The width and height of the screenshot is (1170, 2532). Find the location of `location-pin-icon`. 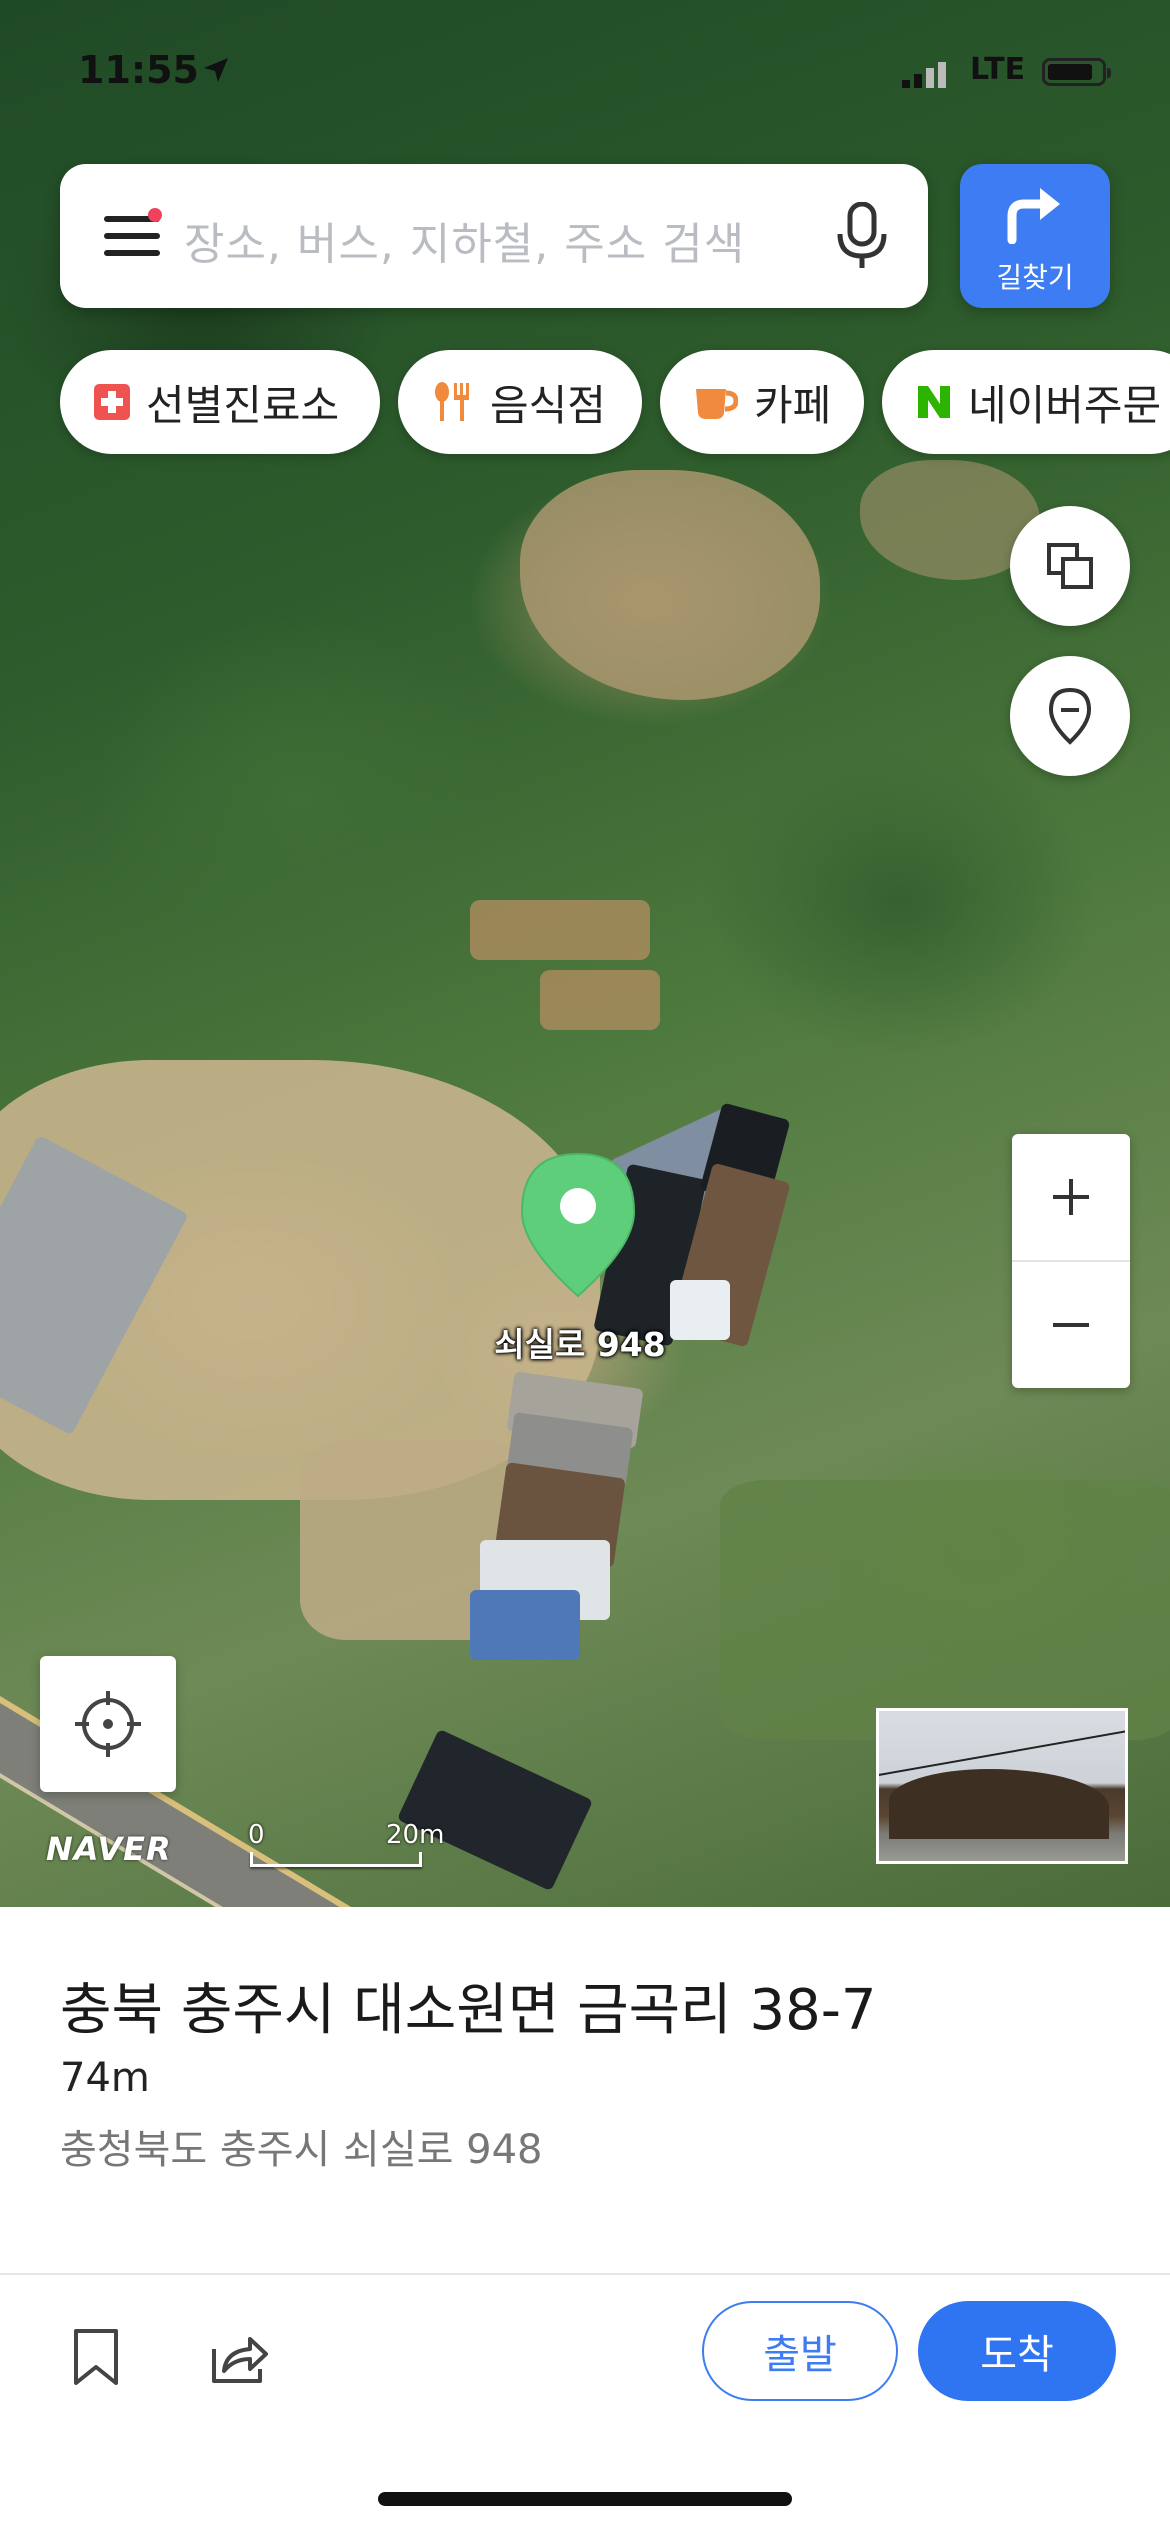

location-pin-icon is located at coordinates (578, 1227).